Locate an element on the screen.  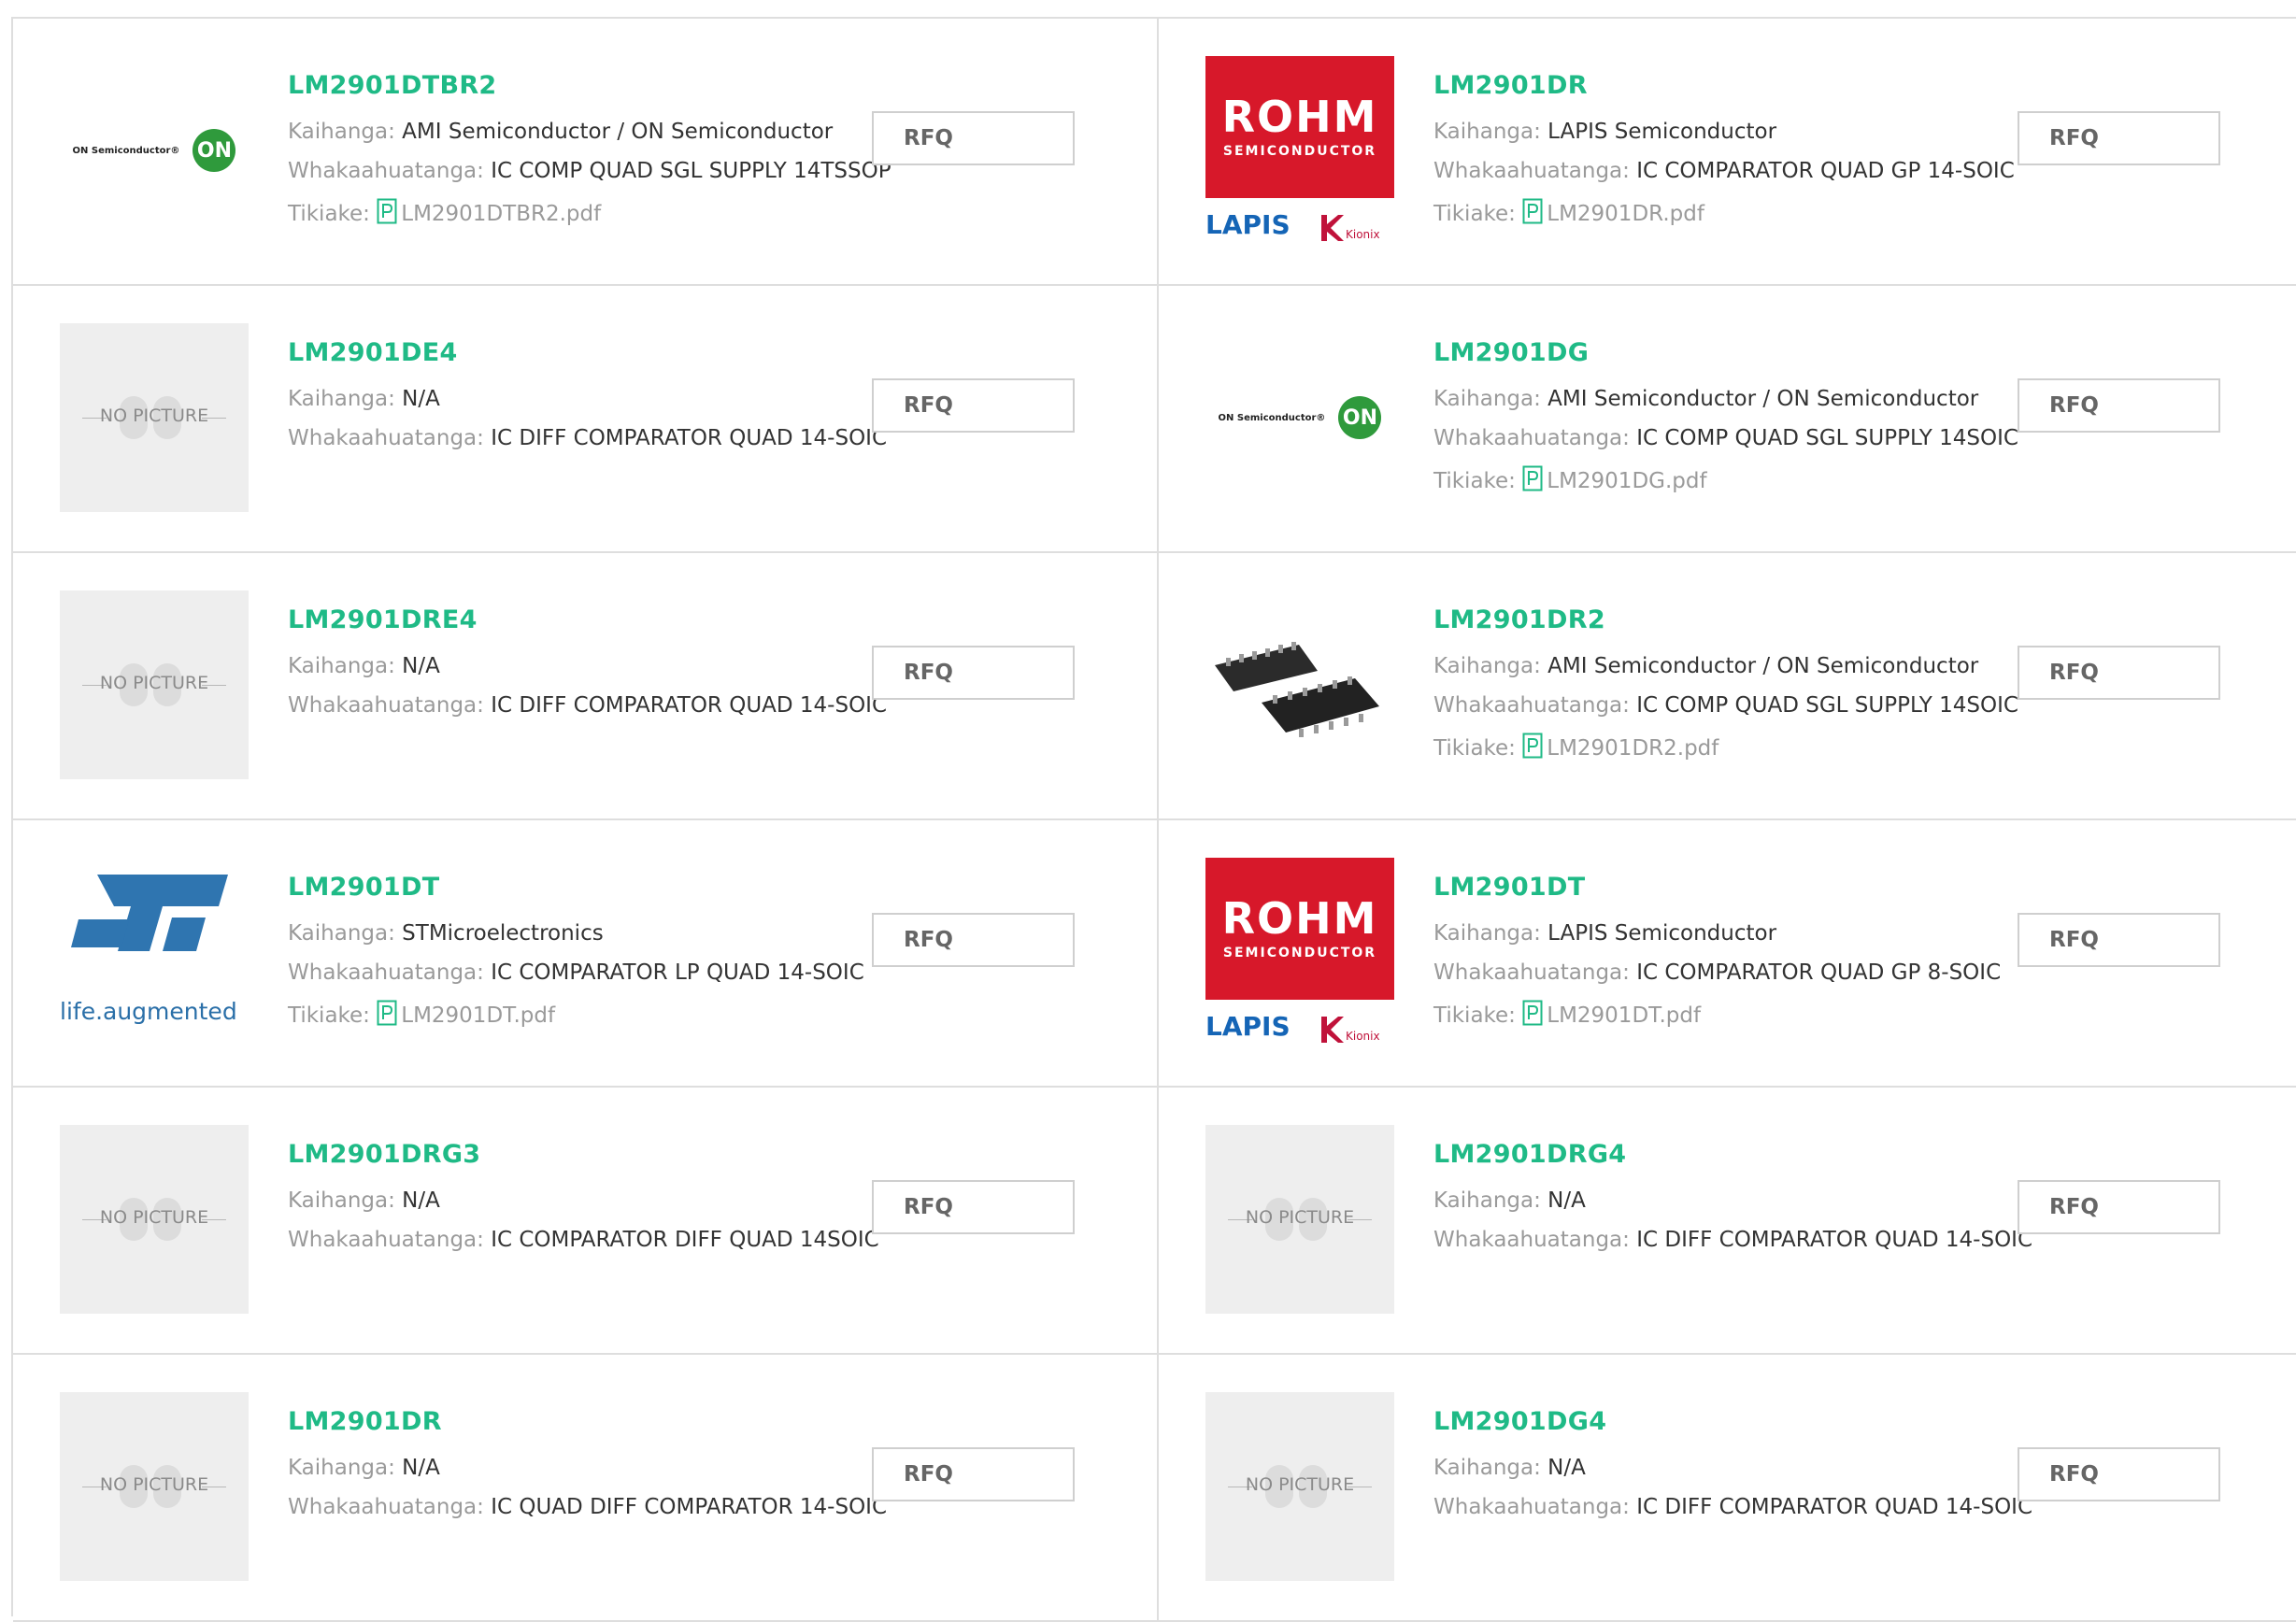
part-number-link: LM2901DE4 is located at coordinates (373, 352).